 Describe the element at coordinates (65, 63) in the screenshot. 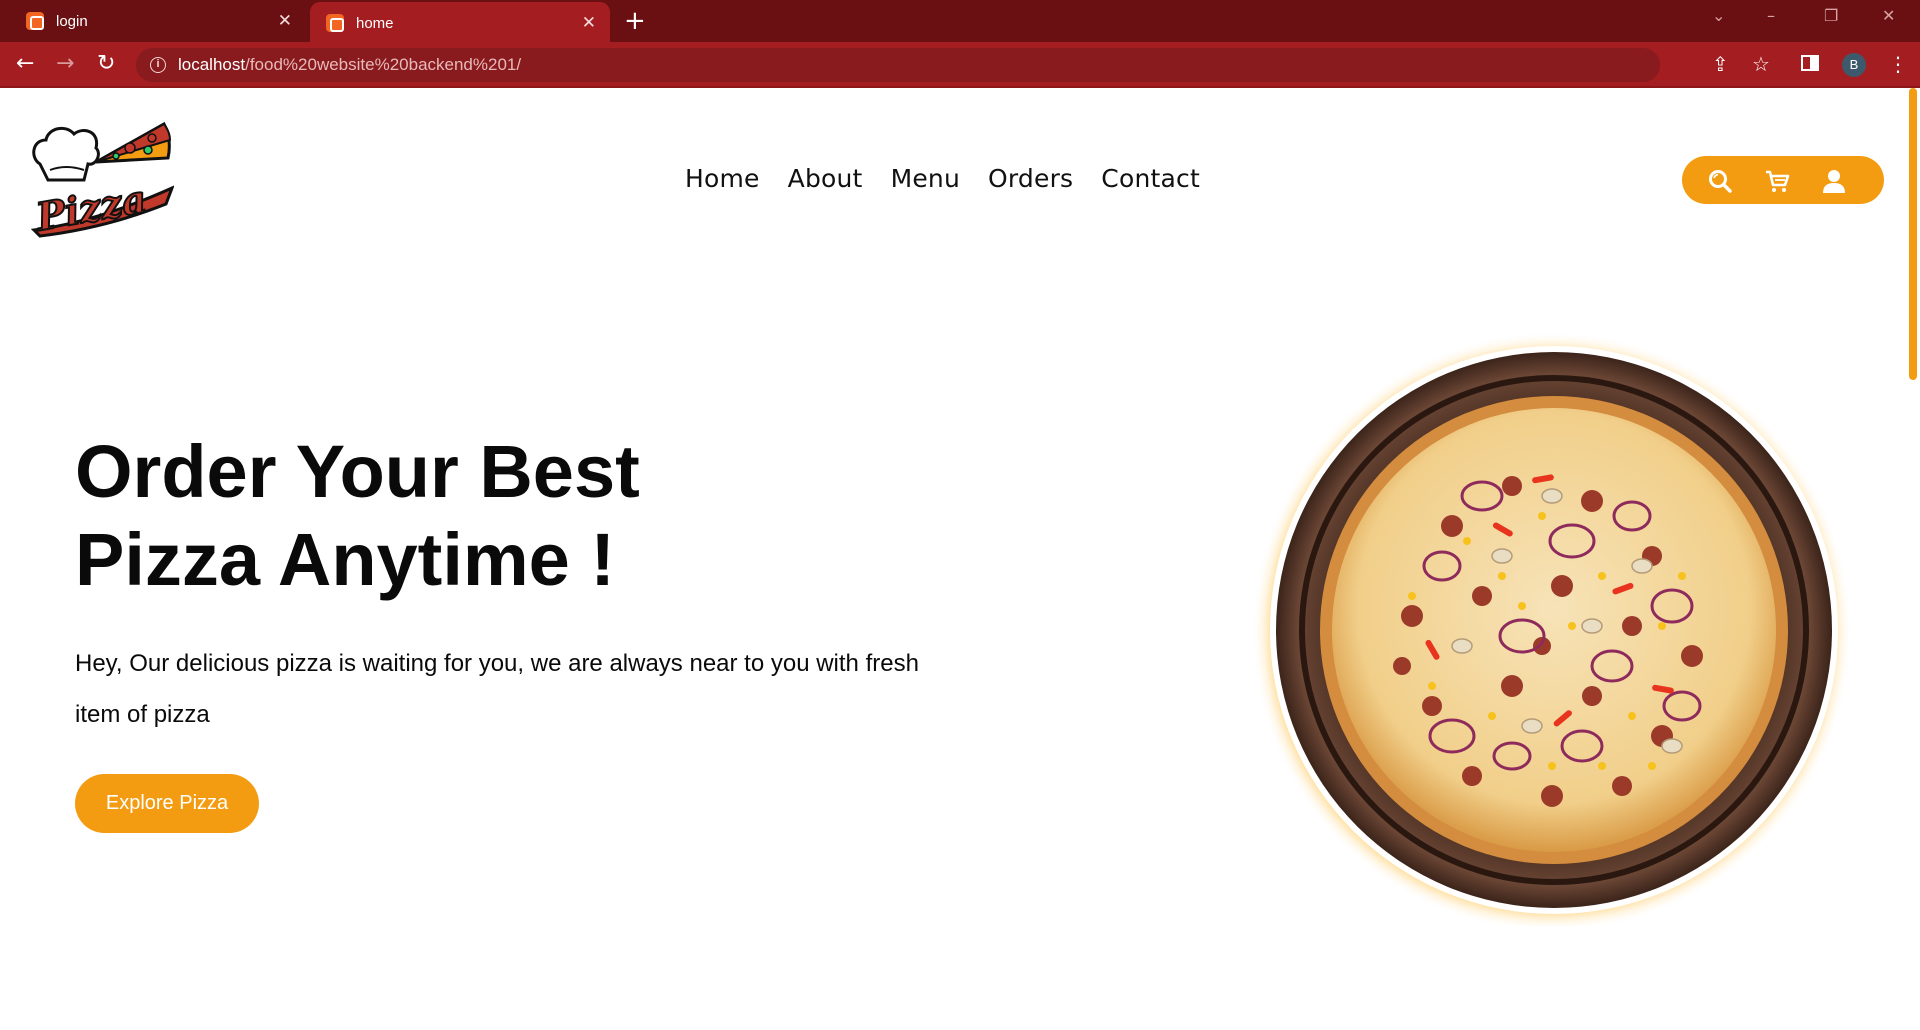

I see `forward-arrow-icon: →` at that location.